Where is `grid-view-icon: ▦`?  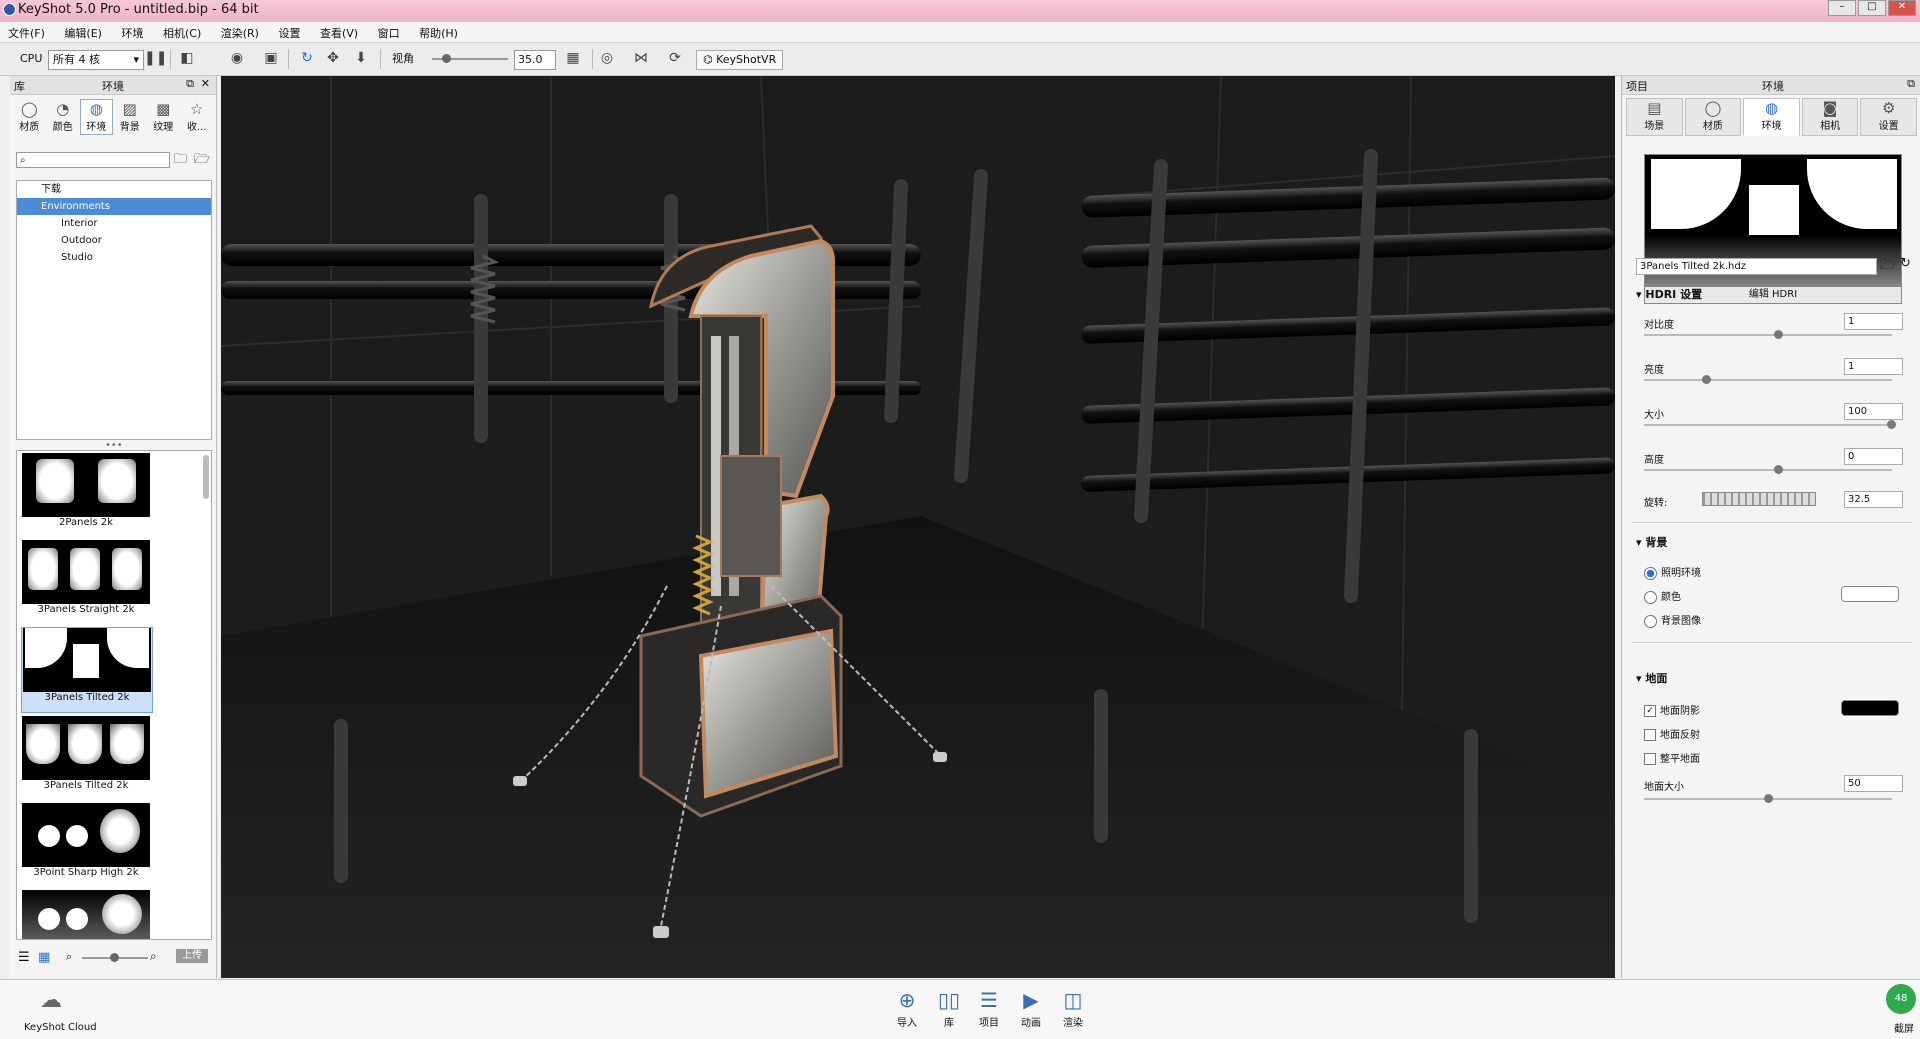 grid-view-icon: ▦ is located at coordinates (44, 957).